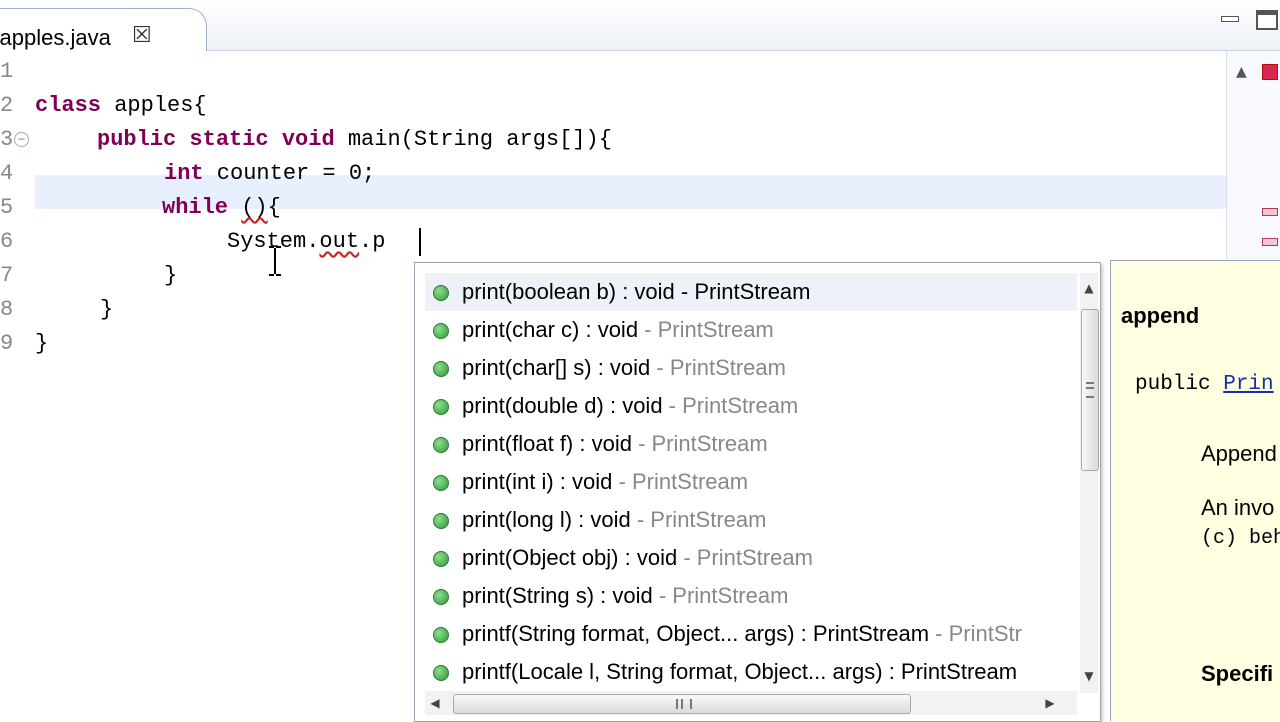 This screenshot has width=1280, height=722. I want to click on code-text: System.out.p, so click(306, 242).